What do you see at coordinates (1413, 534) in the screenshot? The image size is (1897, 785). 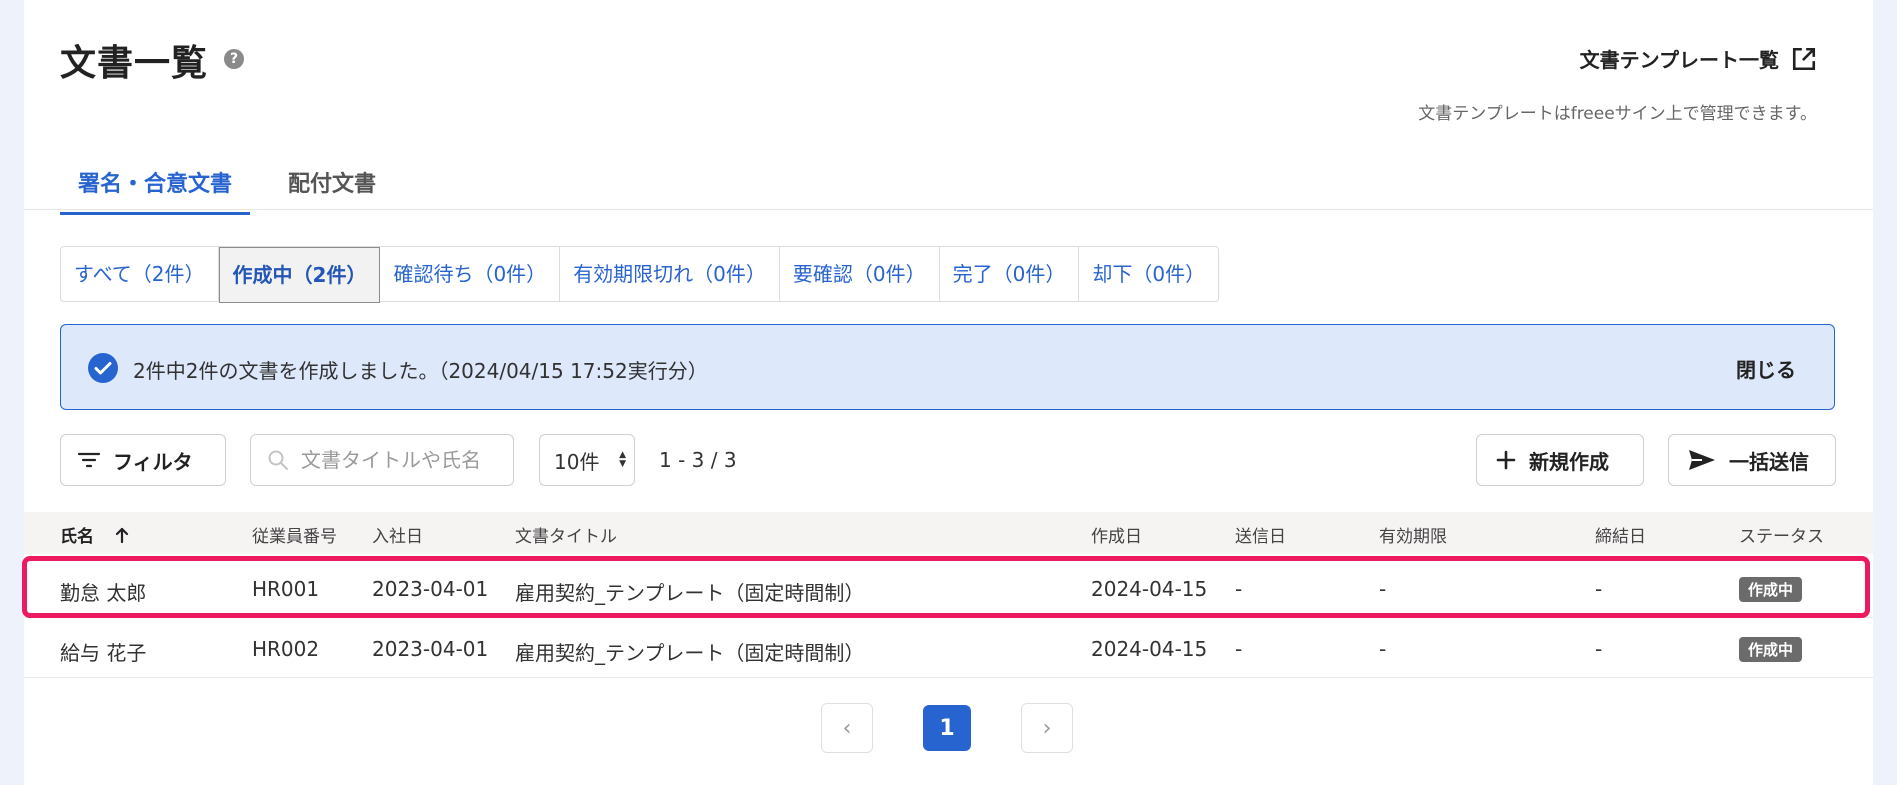 I see `header-expiry: 有効期限` at bounding box center [1413, 534].